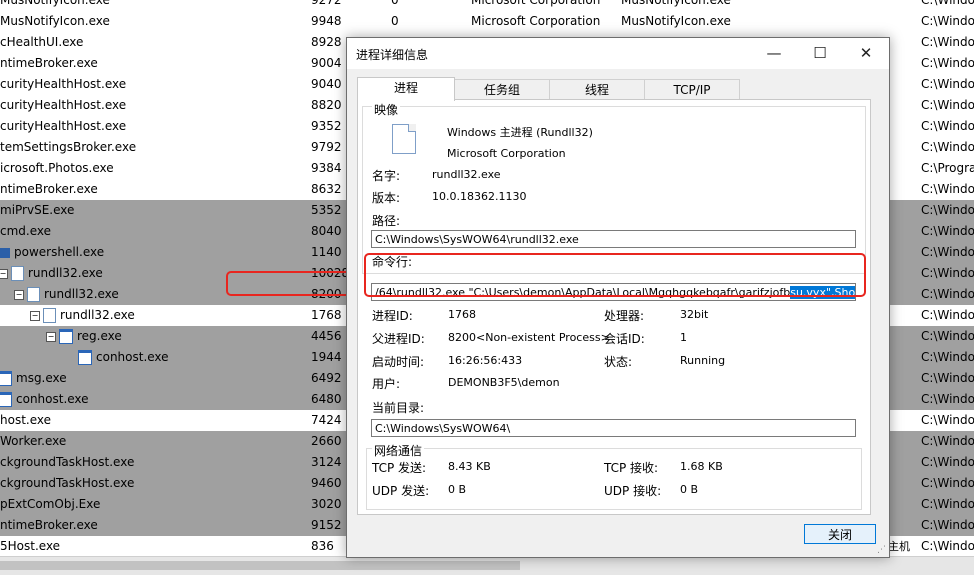 Image resolution: width=974 pixels, height=575 pixels. I want to click on process-pid: 3124, so click(326, 462).